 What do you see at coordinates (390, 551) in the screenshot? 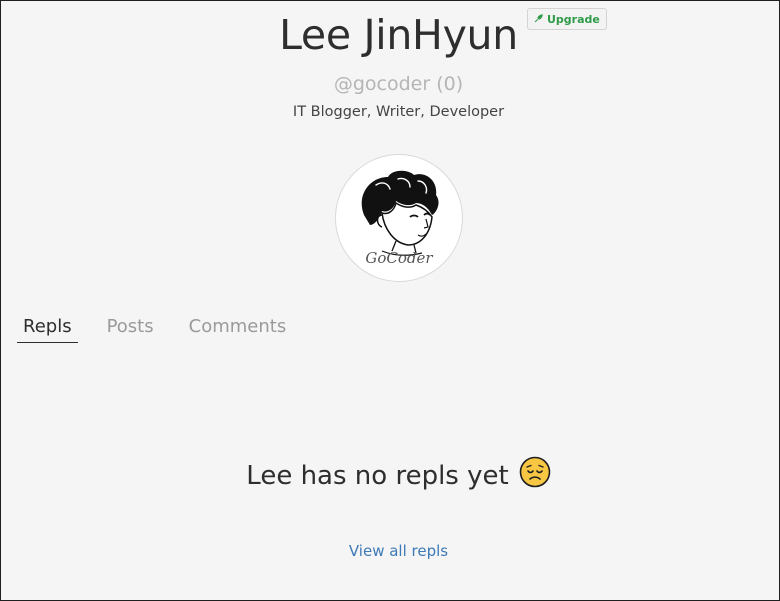
I see `view-all-repls-link: View all repls` at bounding box center [390, 551].